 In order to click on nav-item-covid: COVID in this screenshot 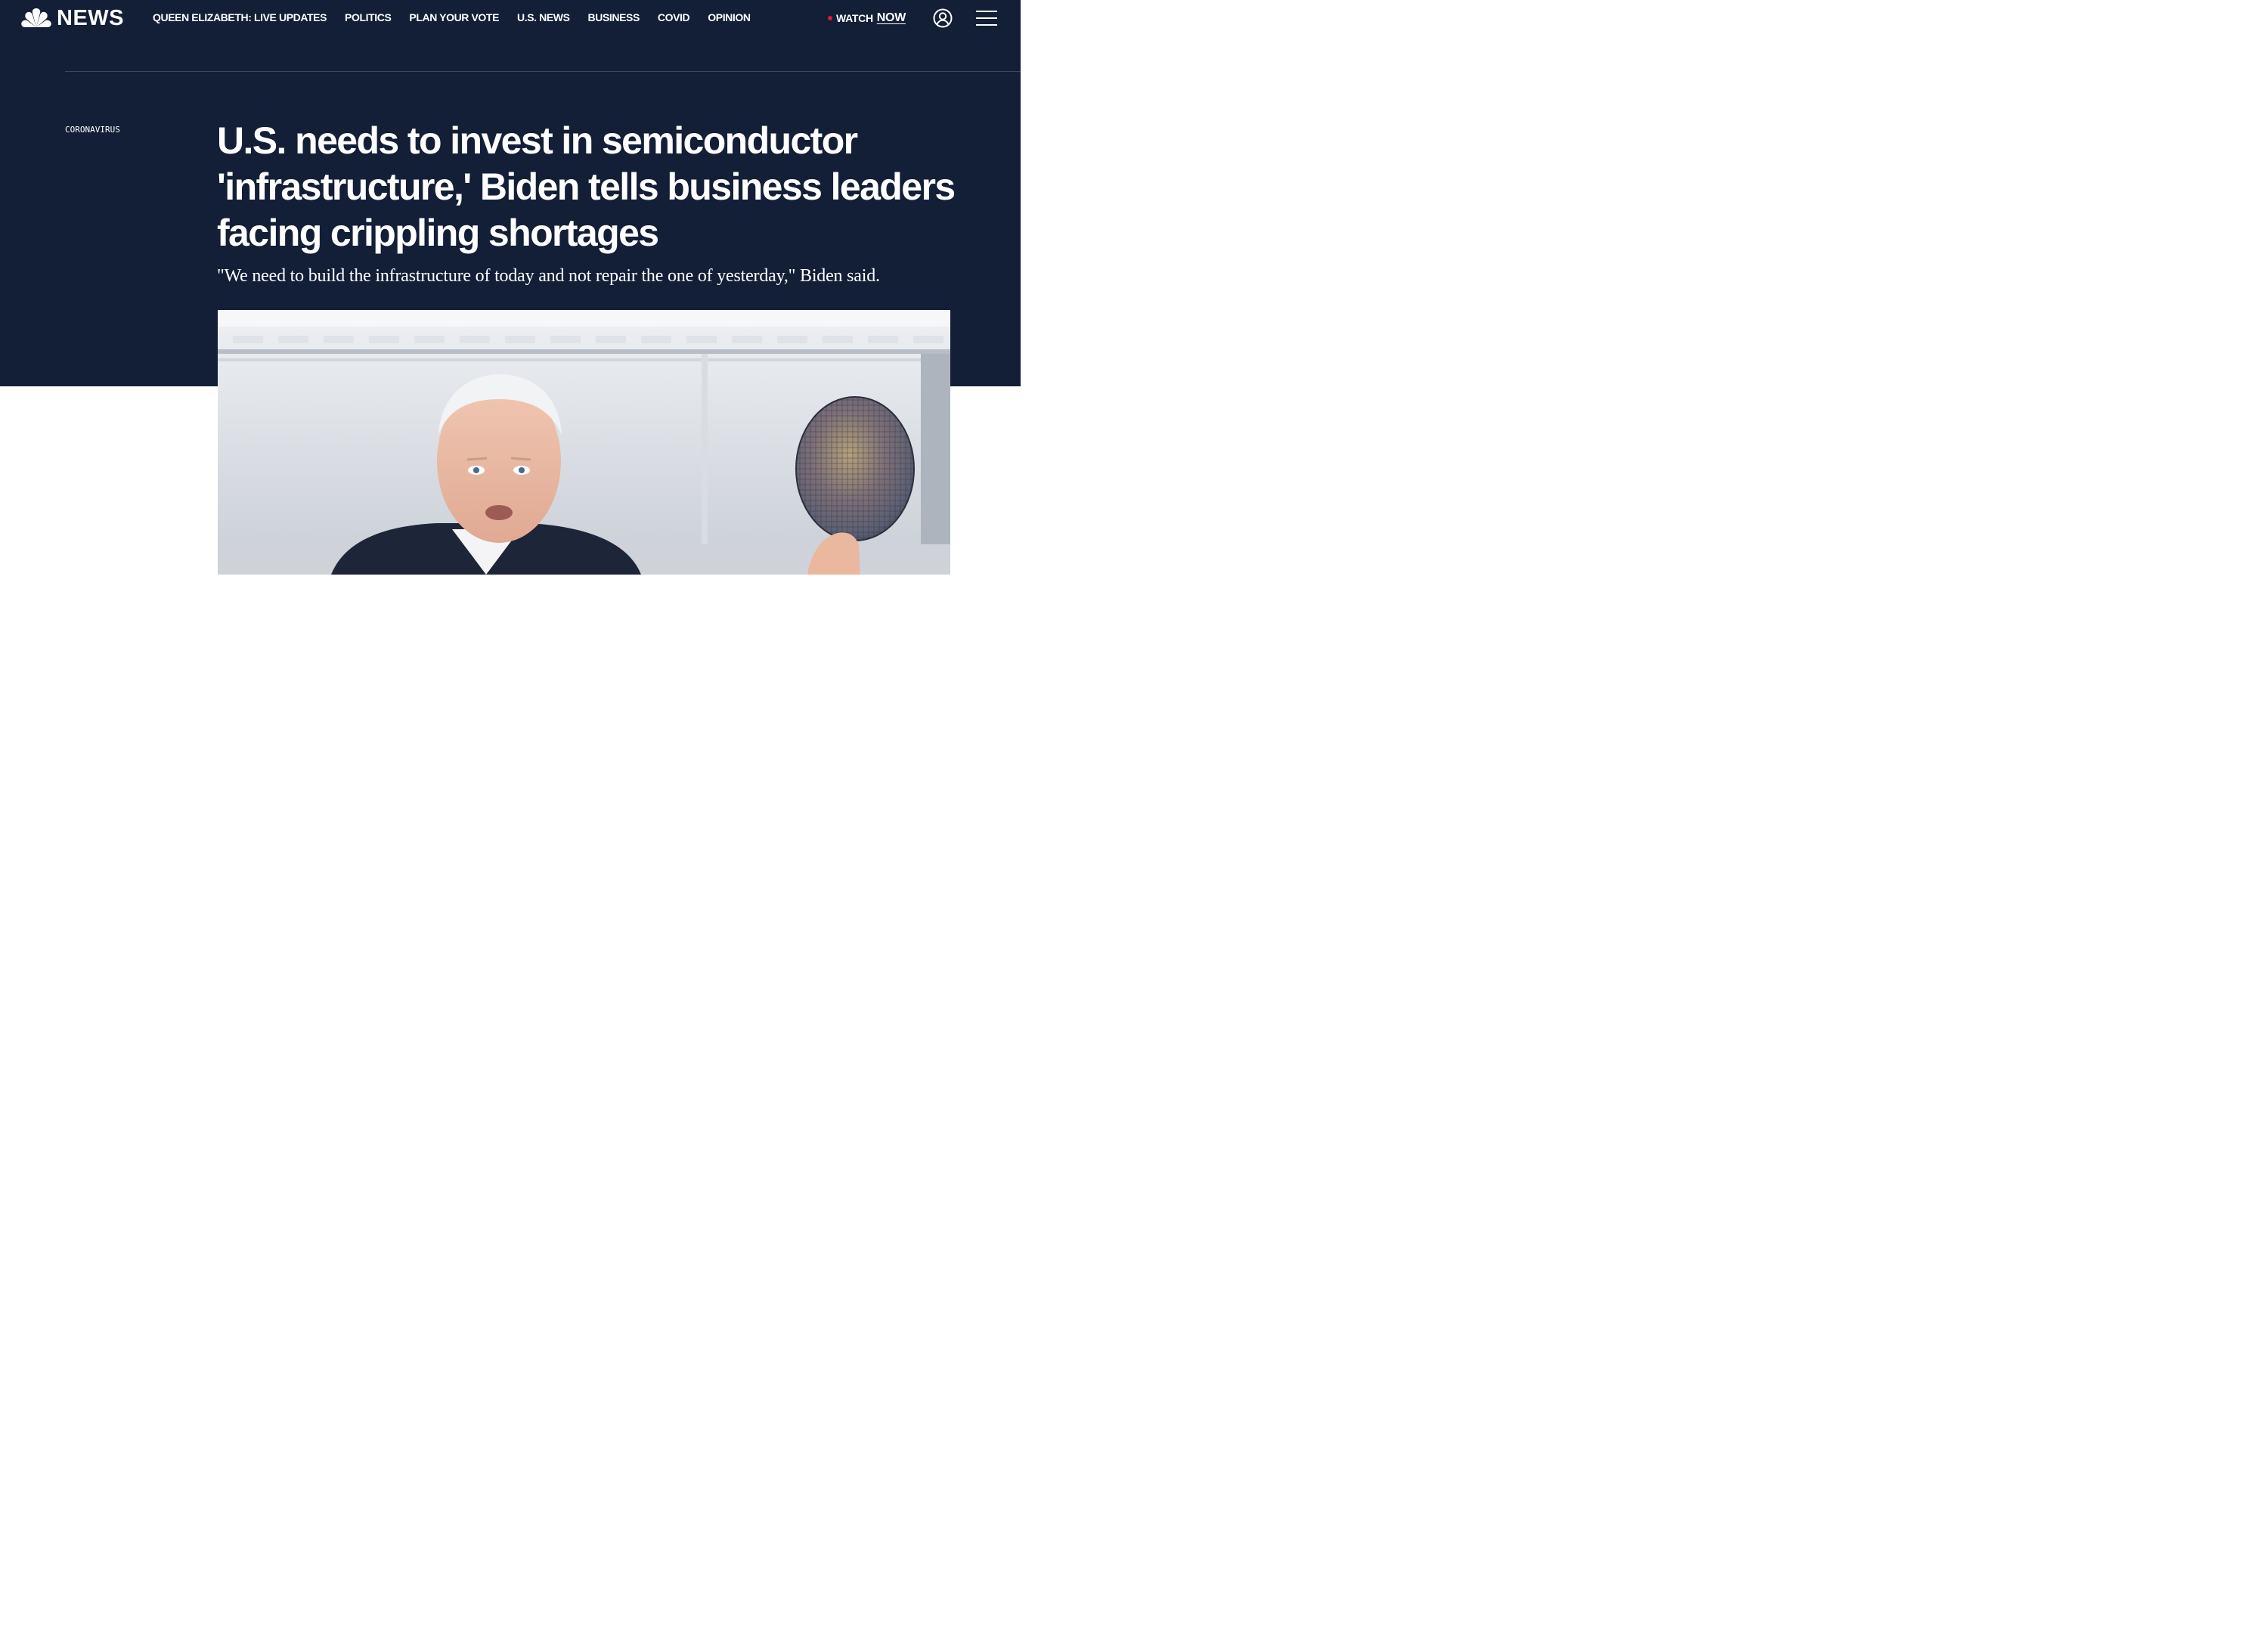, I will do `click(674, 18)`.